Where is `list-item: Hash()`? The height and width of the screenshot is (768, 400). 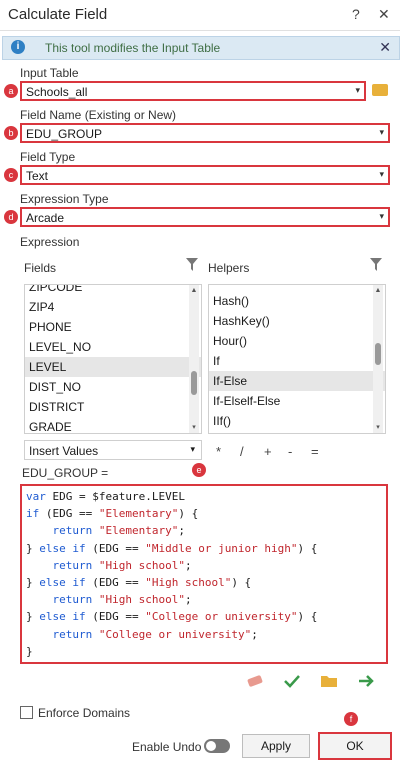 list-item: Hash() is located at coordinates (297, 301).